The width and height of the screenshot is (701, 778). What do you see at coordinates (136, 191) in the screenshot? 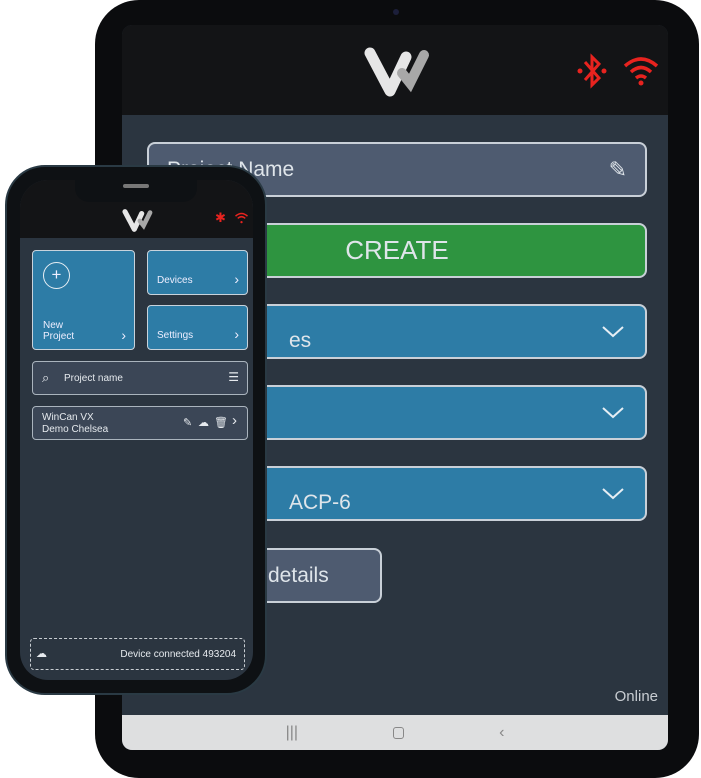
I see `notch` at bounding box center [136, 191].